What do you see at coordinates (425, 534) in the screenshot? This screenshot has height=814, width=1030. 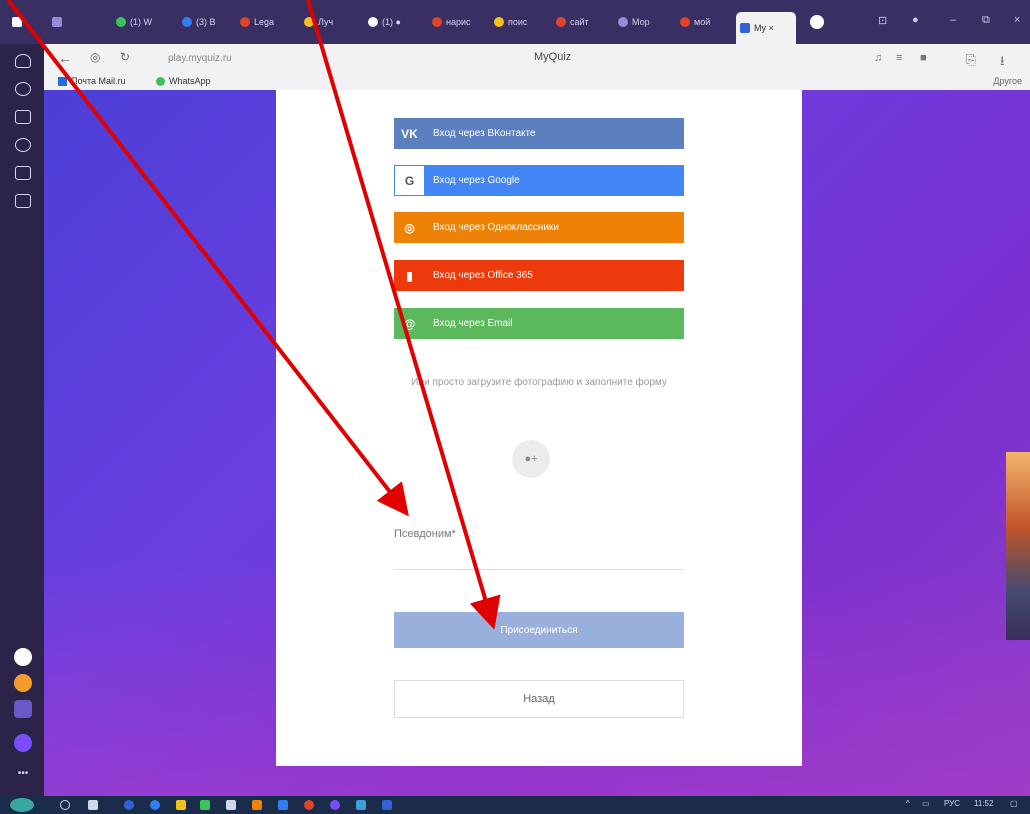 I see `nickname-label: Псевдоним*` at bounding box center [425, 534].